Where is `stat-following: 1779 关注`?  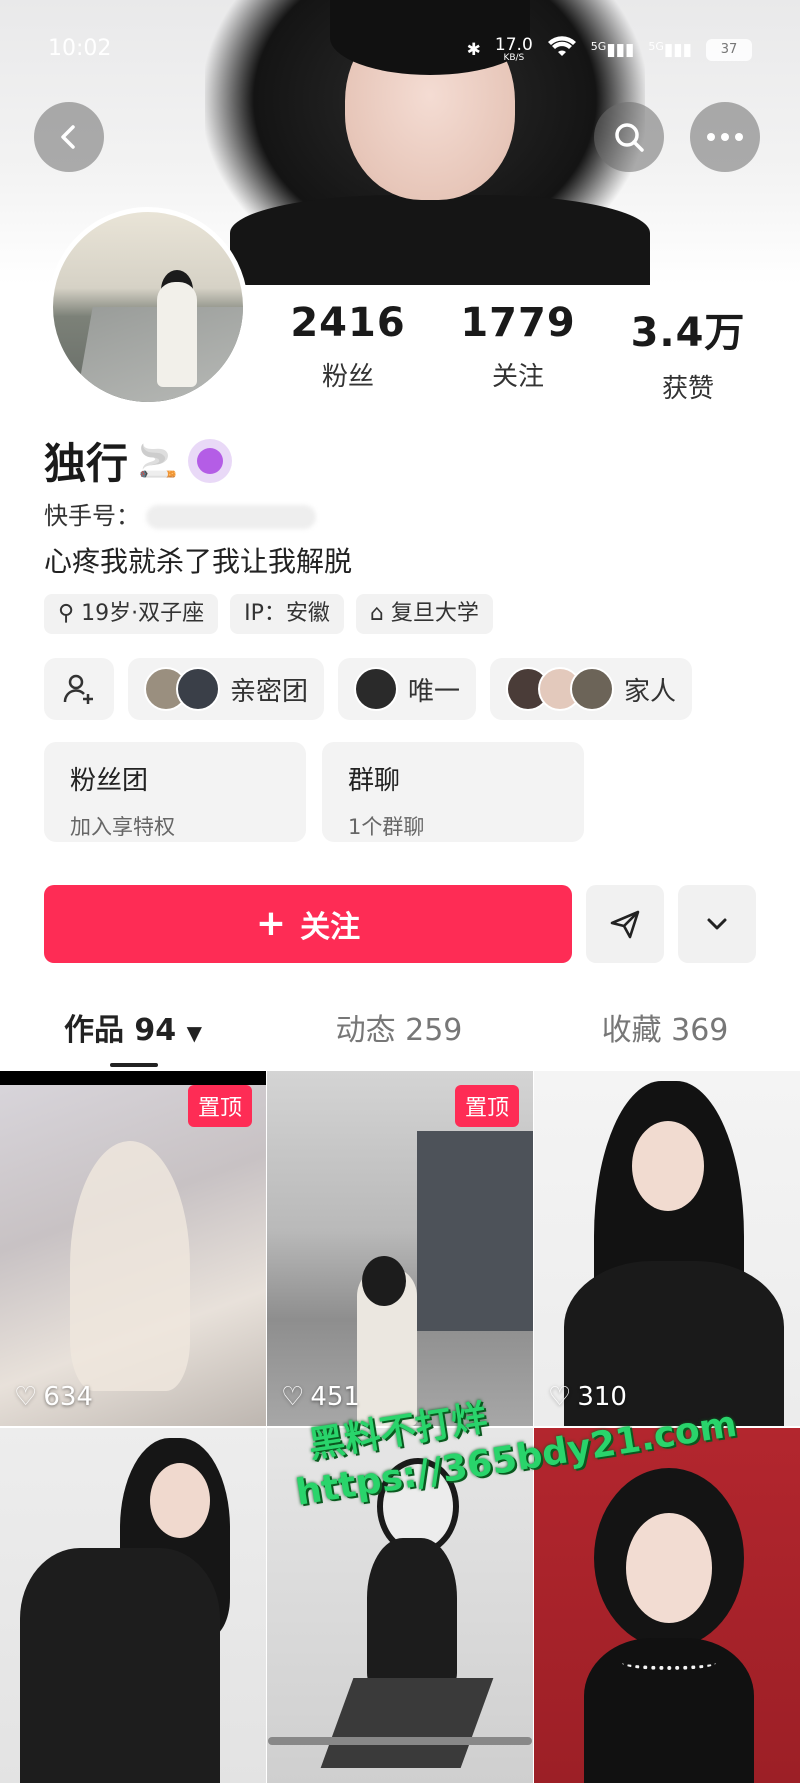
stat-following: 1779 关注 is located at coordinates (518, 352).